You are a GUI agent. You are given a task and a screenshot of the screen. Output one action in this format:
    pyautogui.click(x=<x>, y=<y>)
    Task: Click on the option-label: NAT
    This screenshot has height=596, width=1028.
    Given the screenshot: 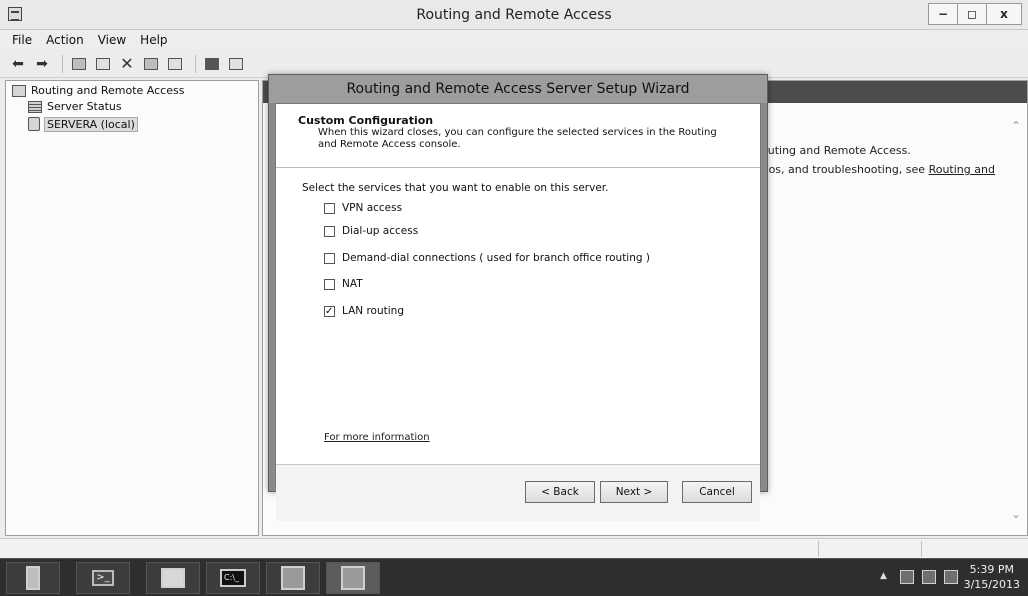 What is the action you would take?
    pyautogui.click(x=352, y=284)
    